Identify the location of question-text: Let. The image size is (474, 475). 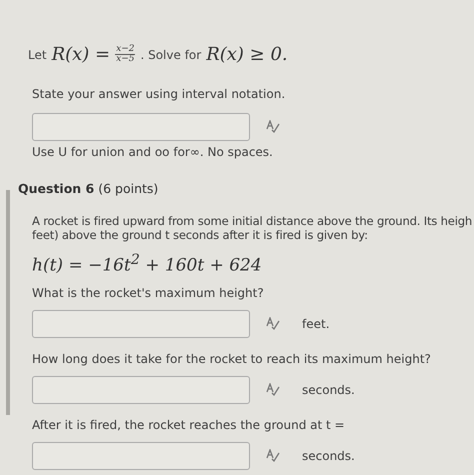
(37, 55).